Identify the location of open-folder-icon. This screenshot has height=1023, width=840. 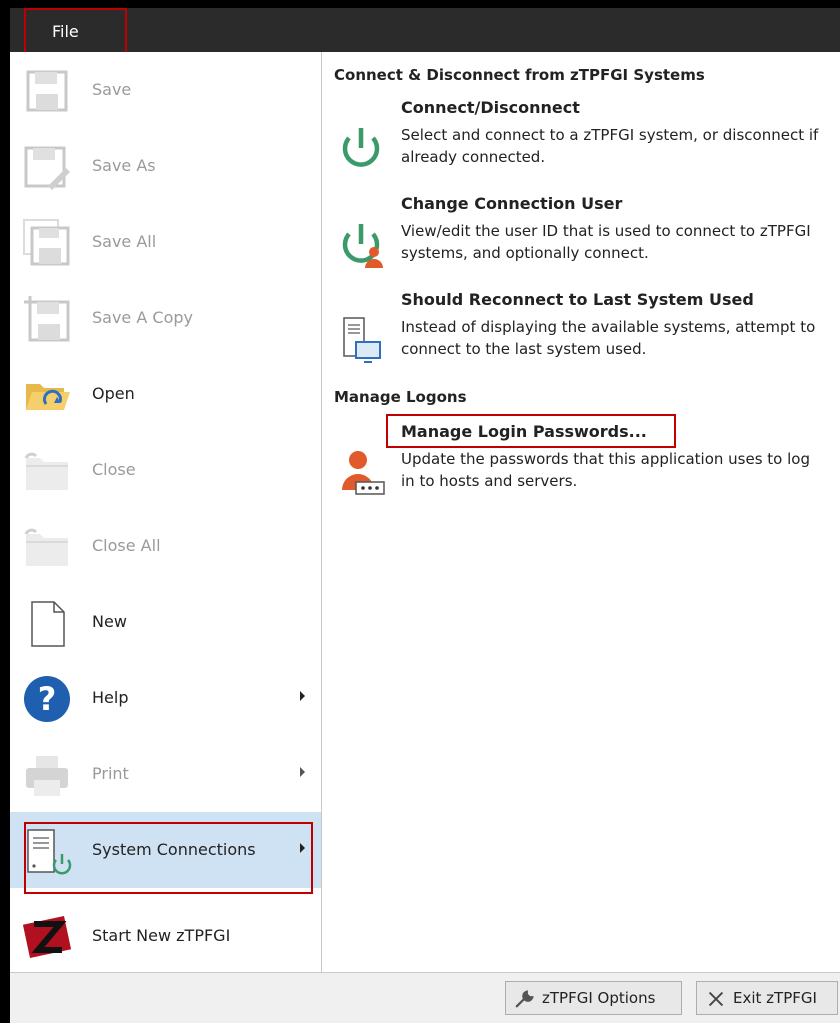
(48, 397).